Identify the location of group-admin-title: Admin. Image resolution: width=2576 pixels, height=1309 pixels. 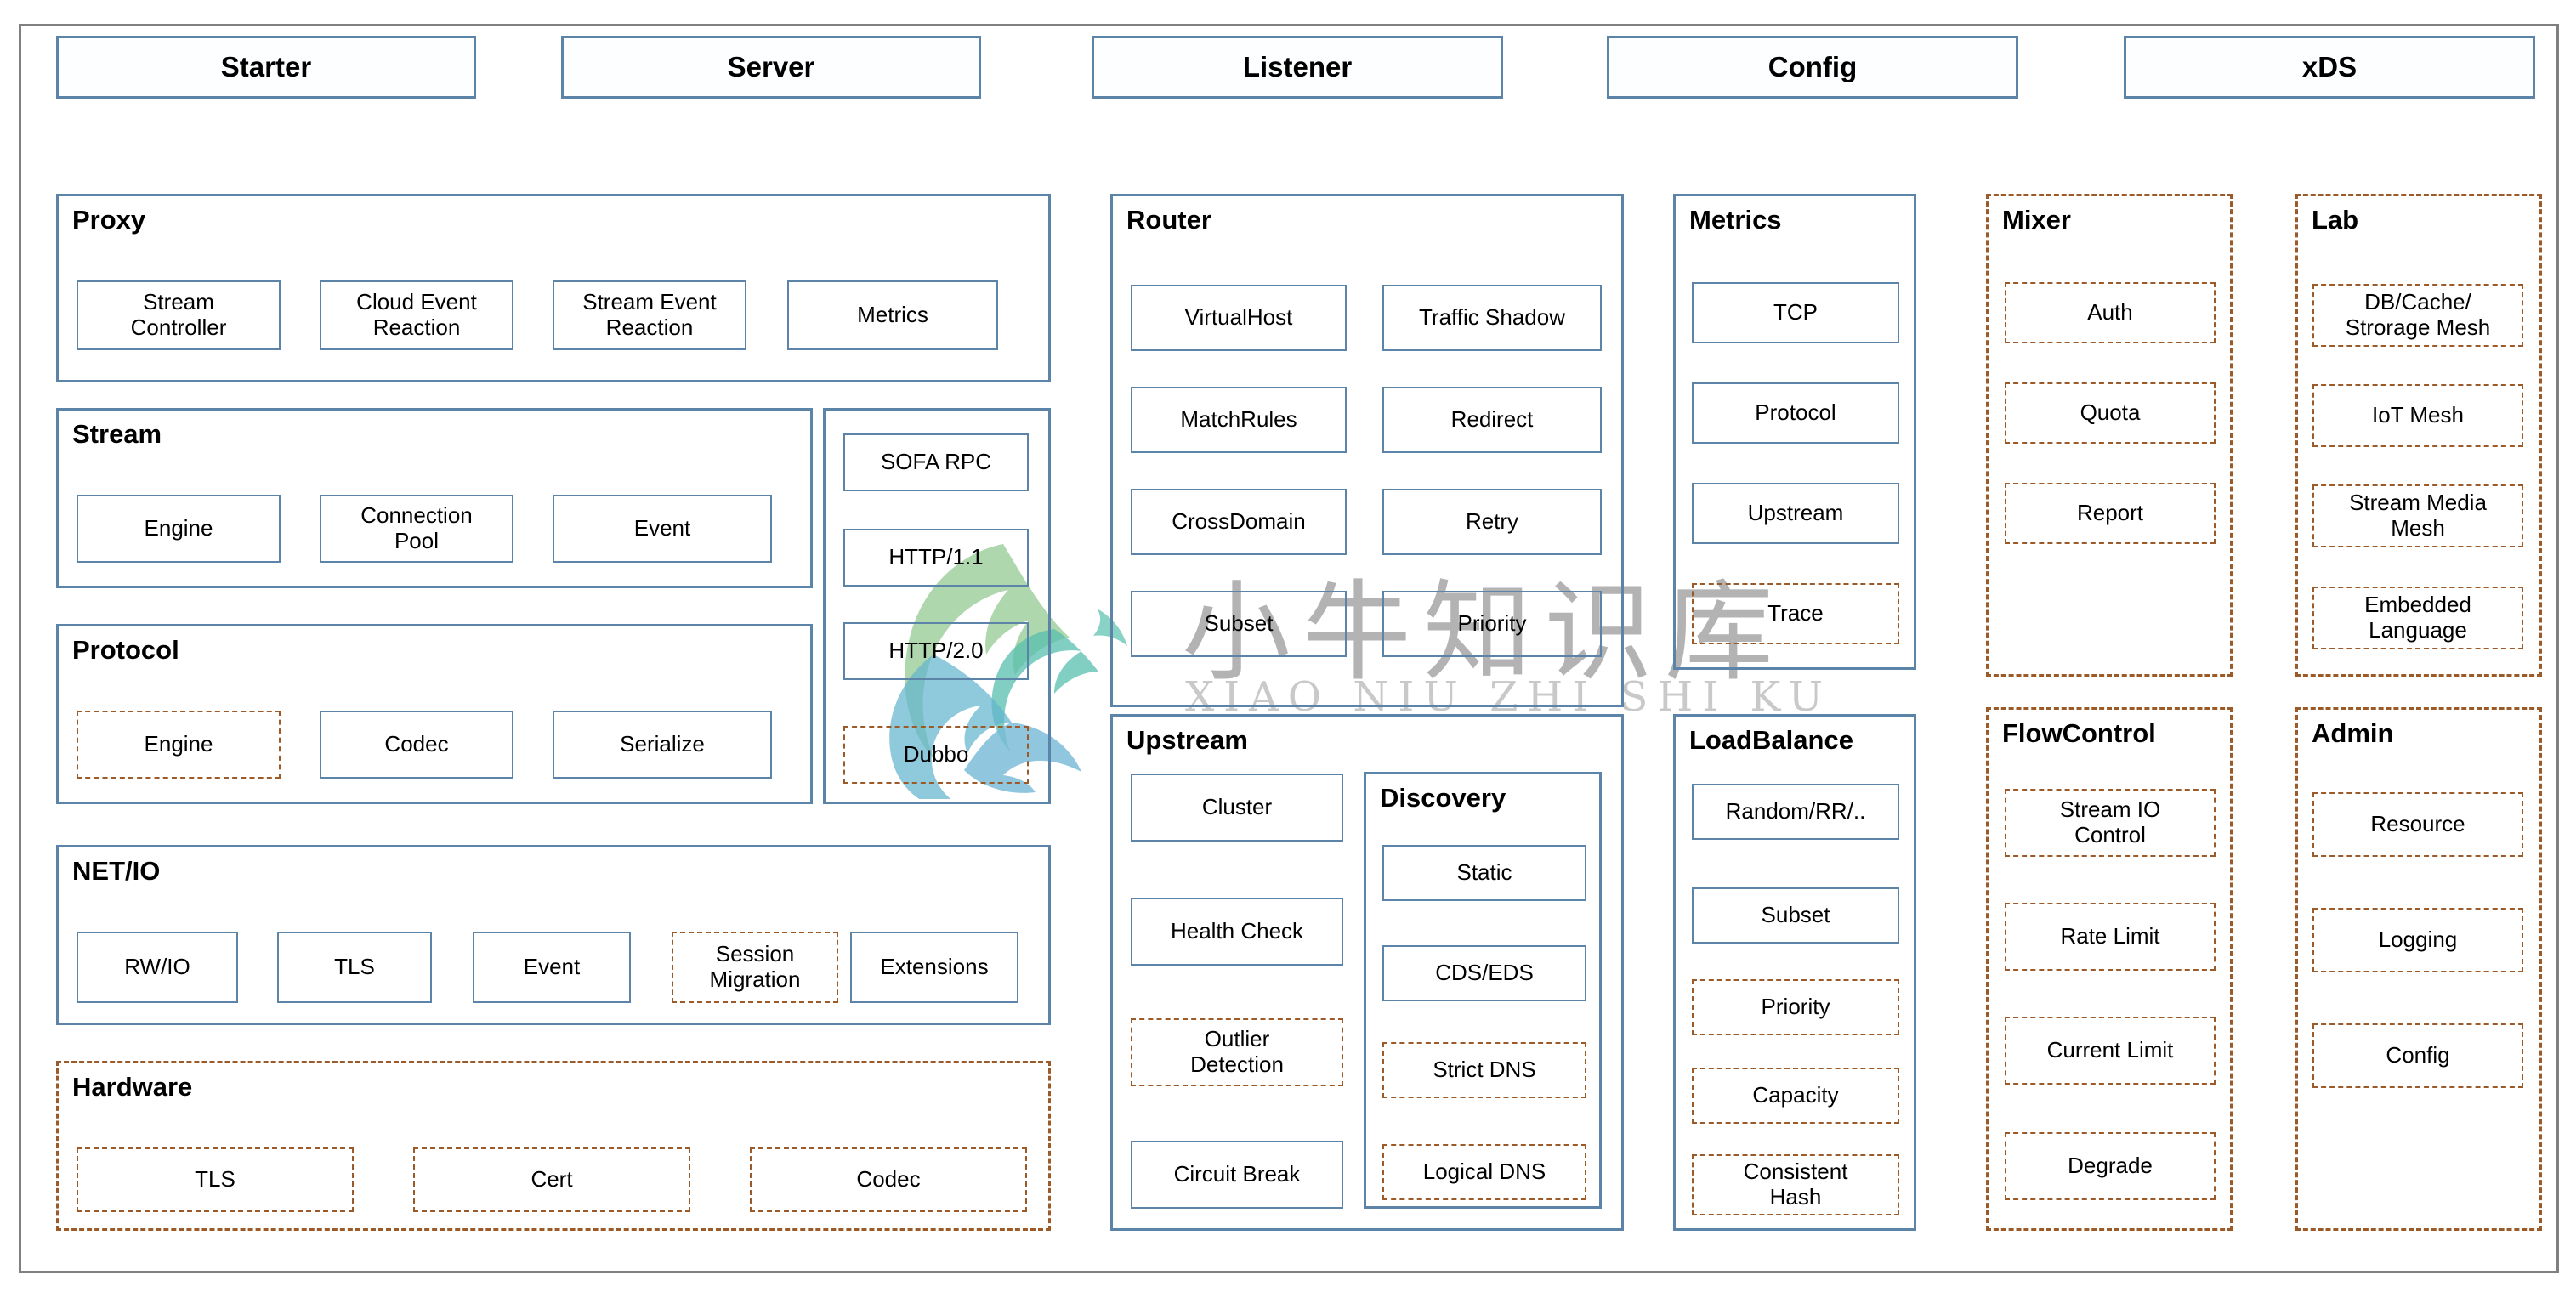
(2353, 733).